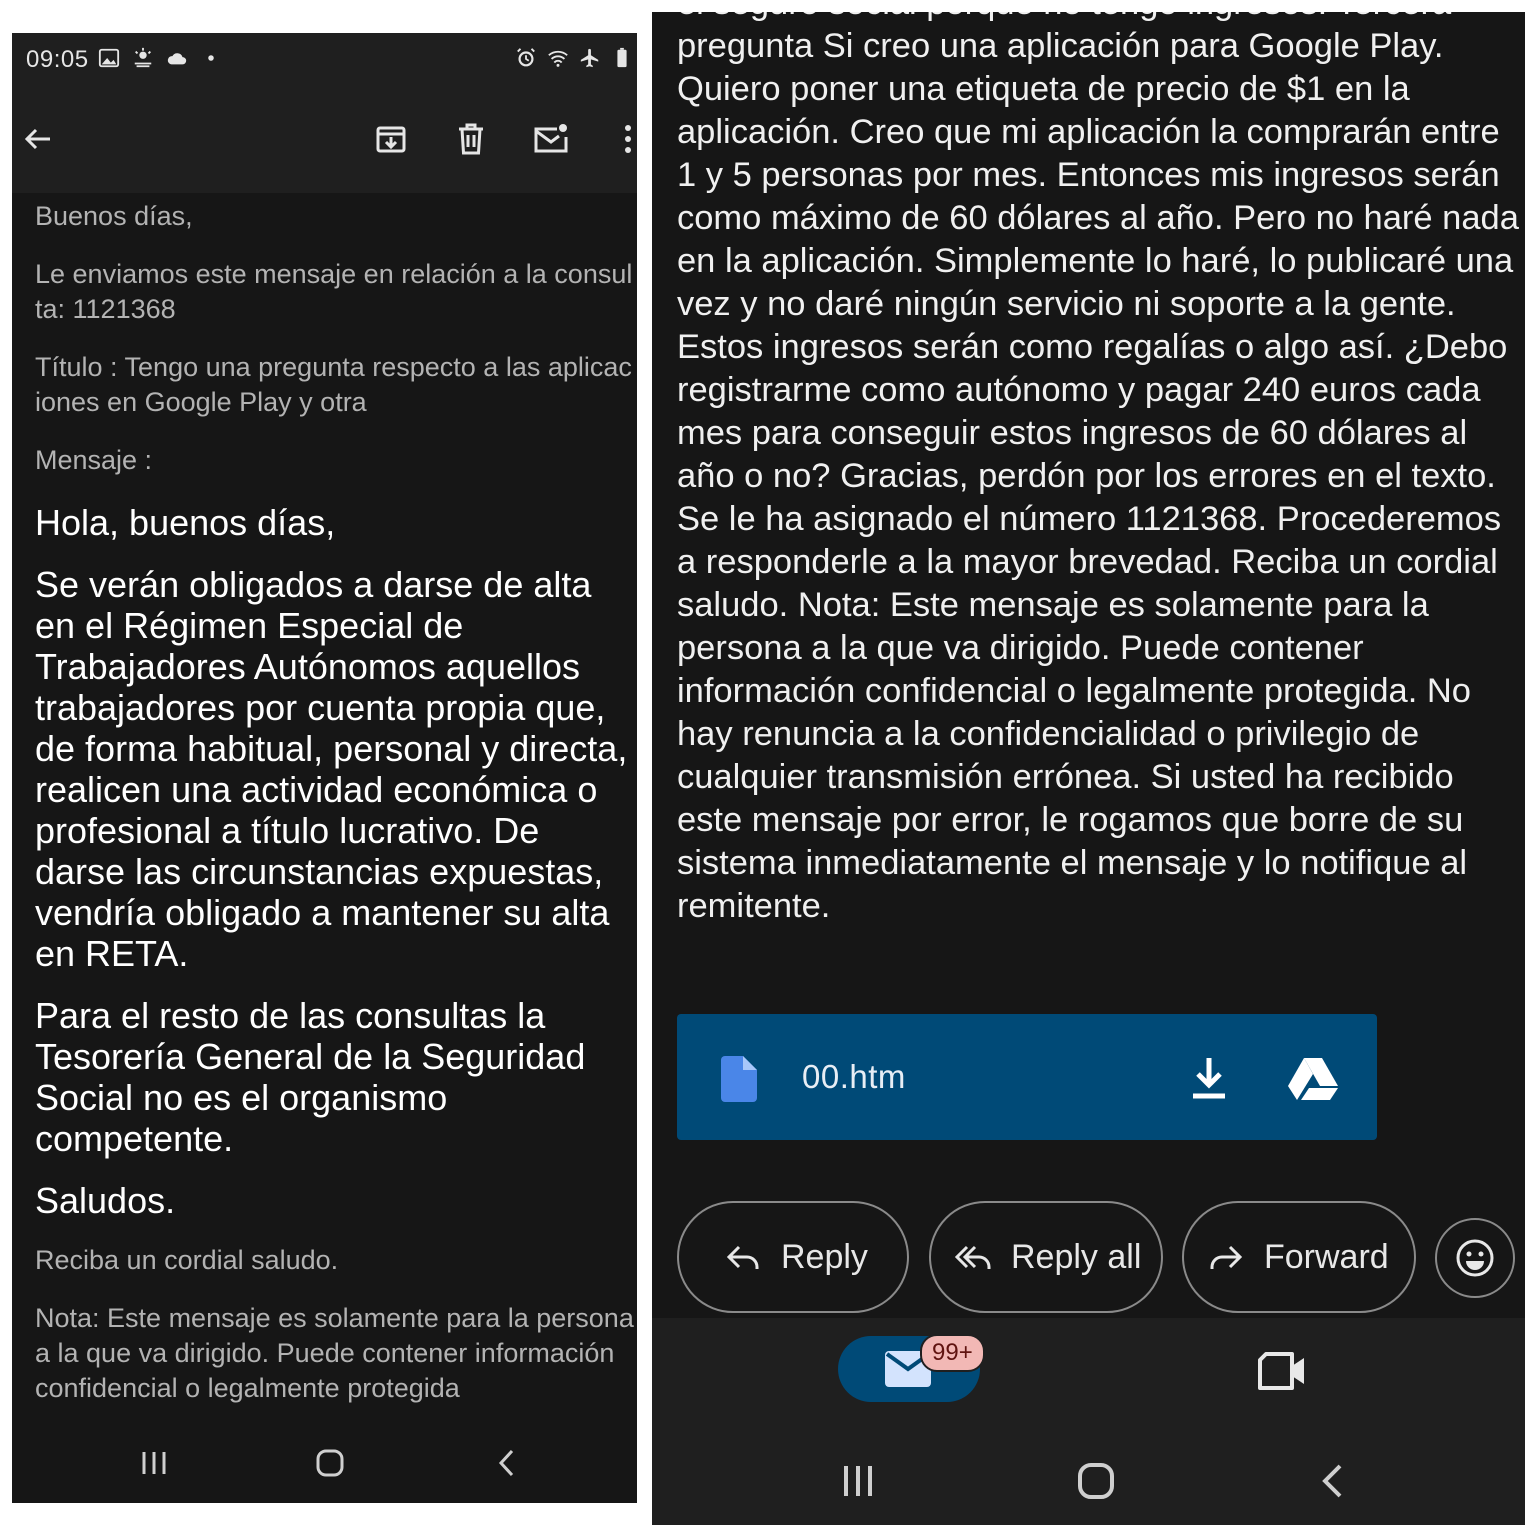 This screenshot has height=1536, width=1536. I want to click on email-hello: Hola, buenos días,, so click(185, 522).